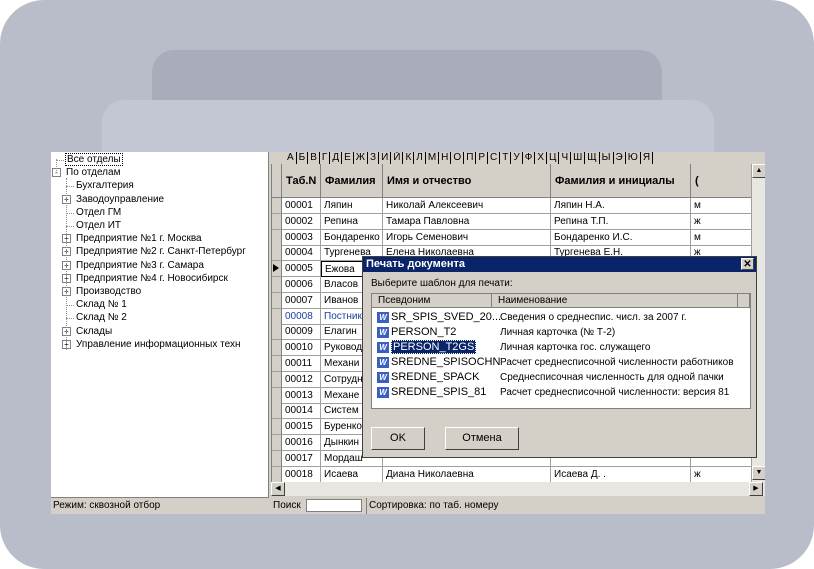 The image size is (814, 569). Describe the element at coordinates (301, 458) in the screenshot. I see `grid-cell: 00017` at that location.